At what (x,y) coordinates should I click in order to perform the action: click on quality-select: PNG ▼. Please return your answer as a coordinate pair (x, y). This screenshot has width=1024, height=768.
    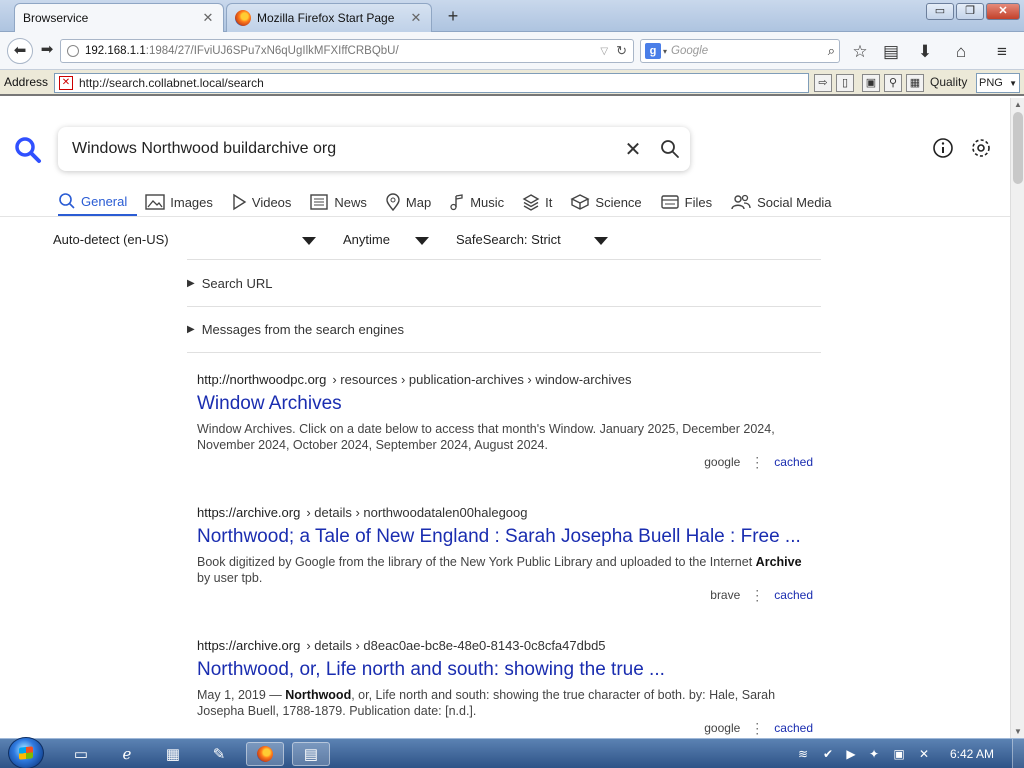
    Looking at the image, I should click on (998, 83).